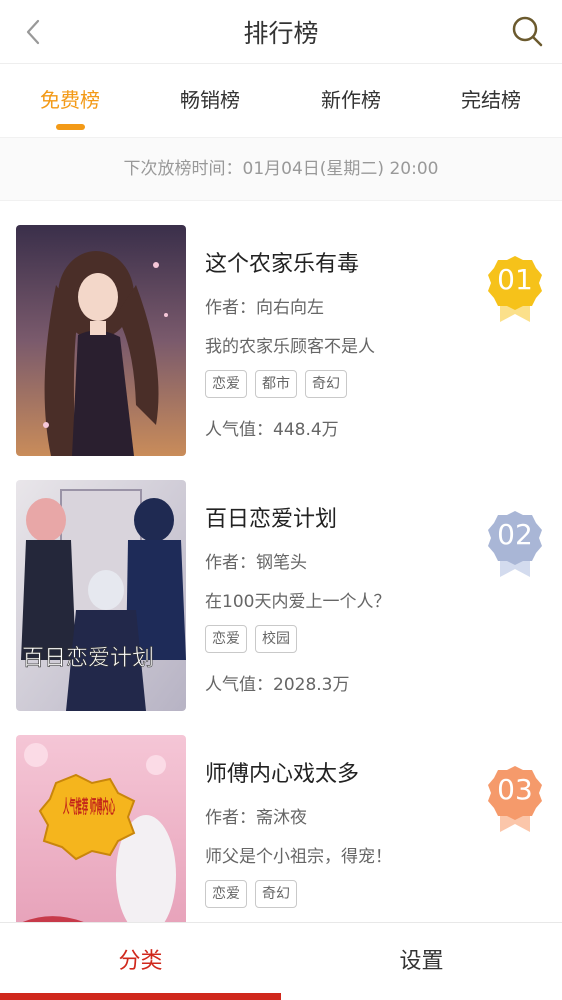 This screenshot has width=562, height=1000. What do you see at coordinates (272, 430) in the screenshot?
I see `popularity: 人气值：448.4万` at bounding box center [272, 430].